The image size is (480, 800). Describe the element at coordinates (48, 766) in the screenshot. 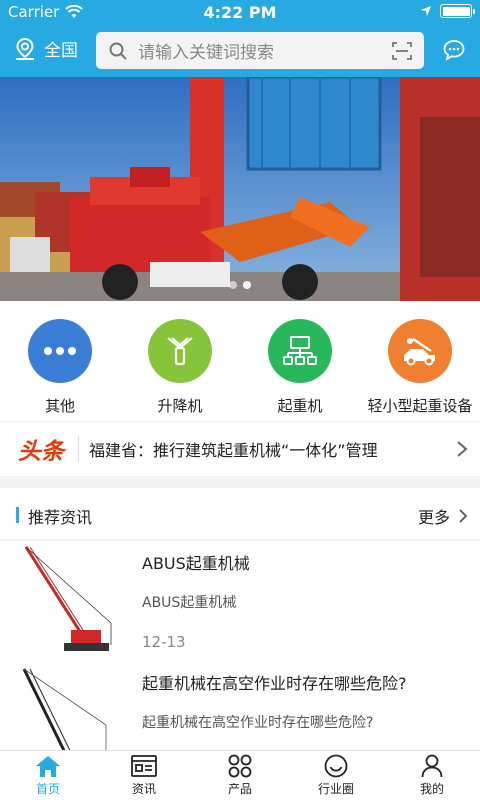

I see `home-icon` at that location.